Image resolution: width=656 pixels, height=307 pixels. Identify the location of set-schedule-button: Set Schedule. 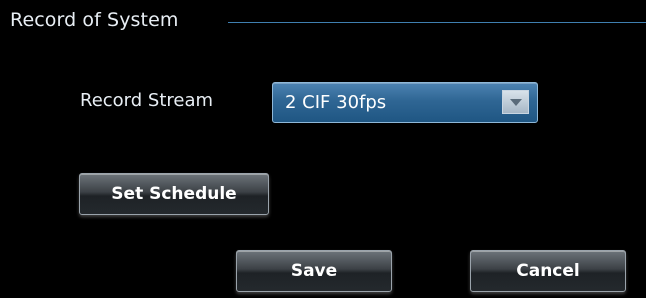
(174, 194).